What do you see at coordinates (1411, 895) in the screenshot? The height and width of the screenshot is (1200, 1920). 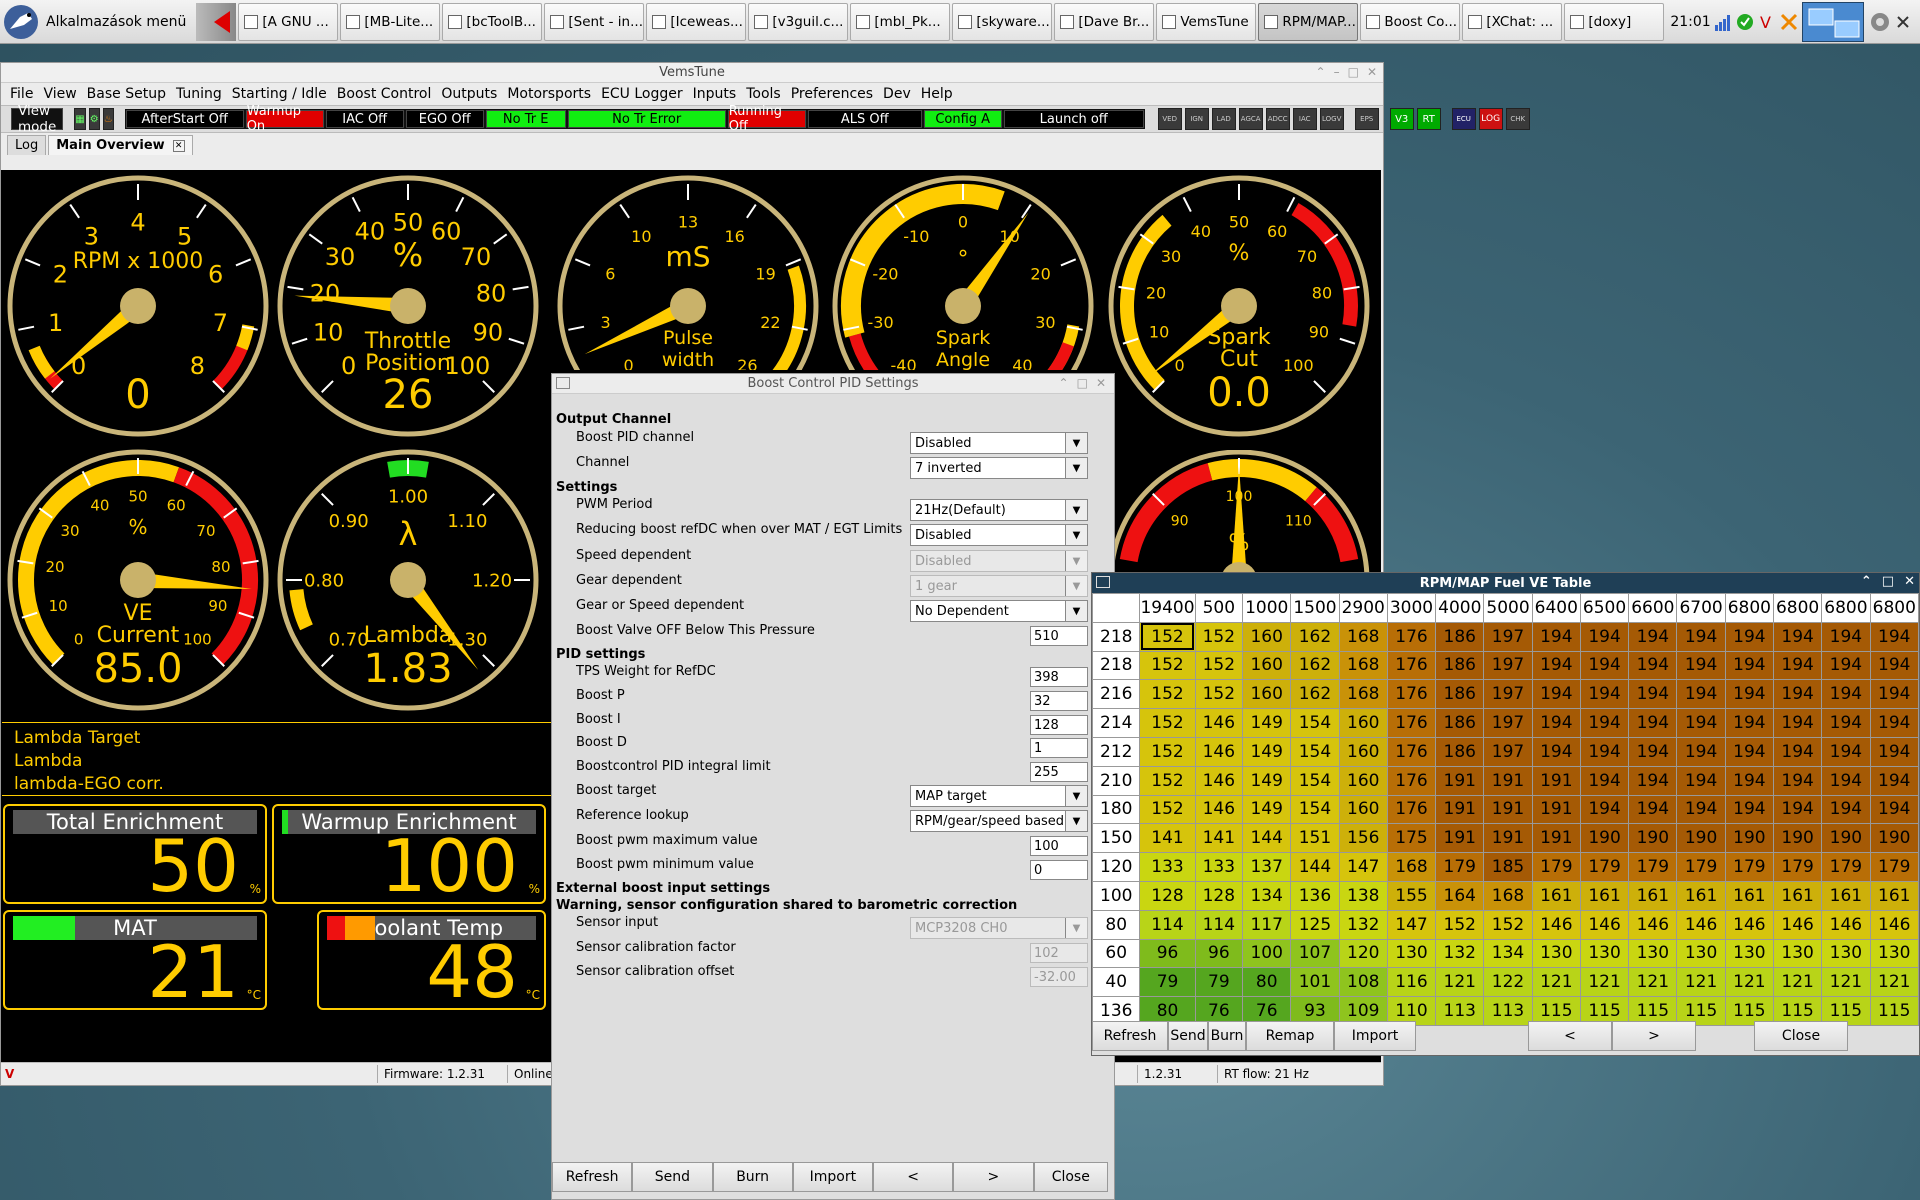 I see `ve-cell: 155` at bounding box center [1411, 895].